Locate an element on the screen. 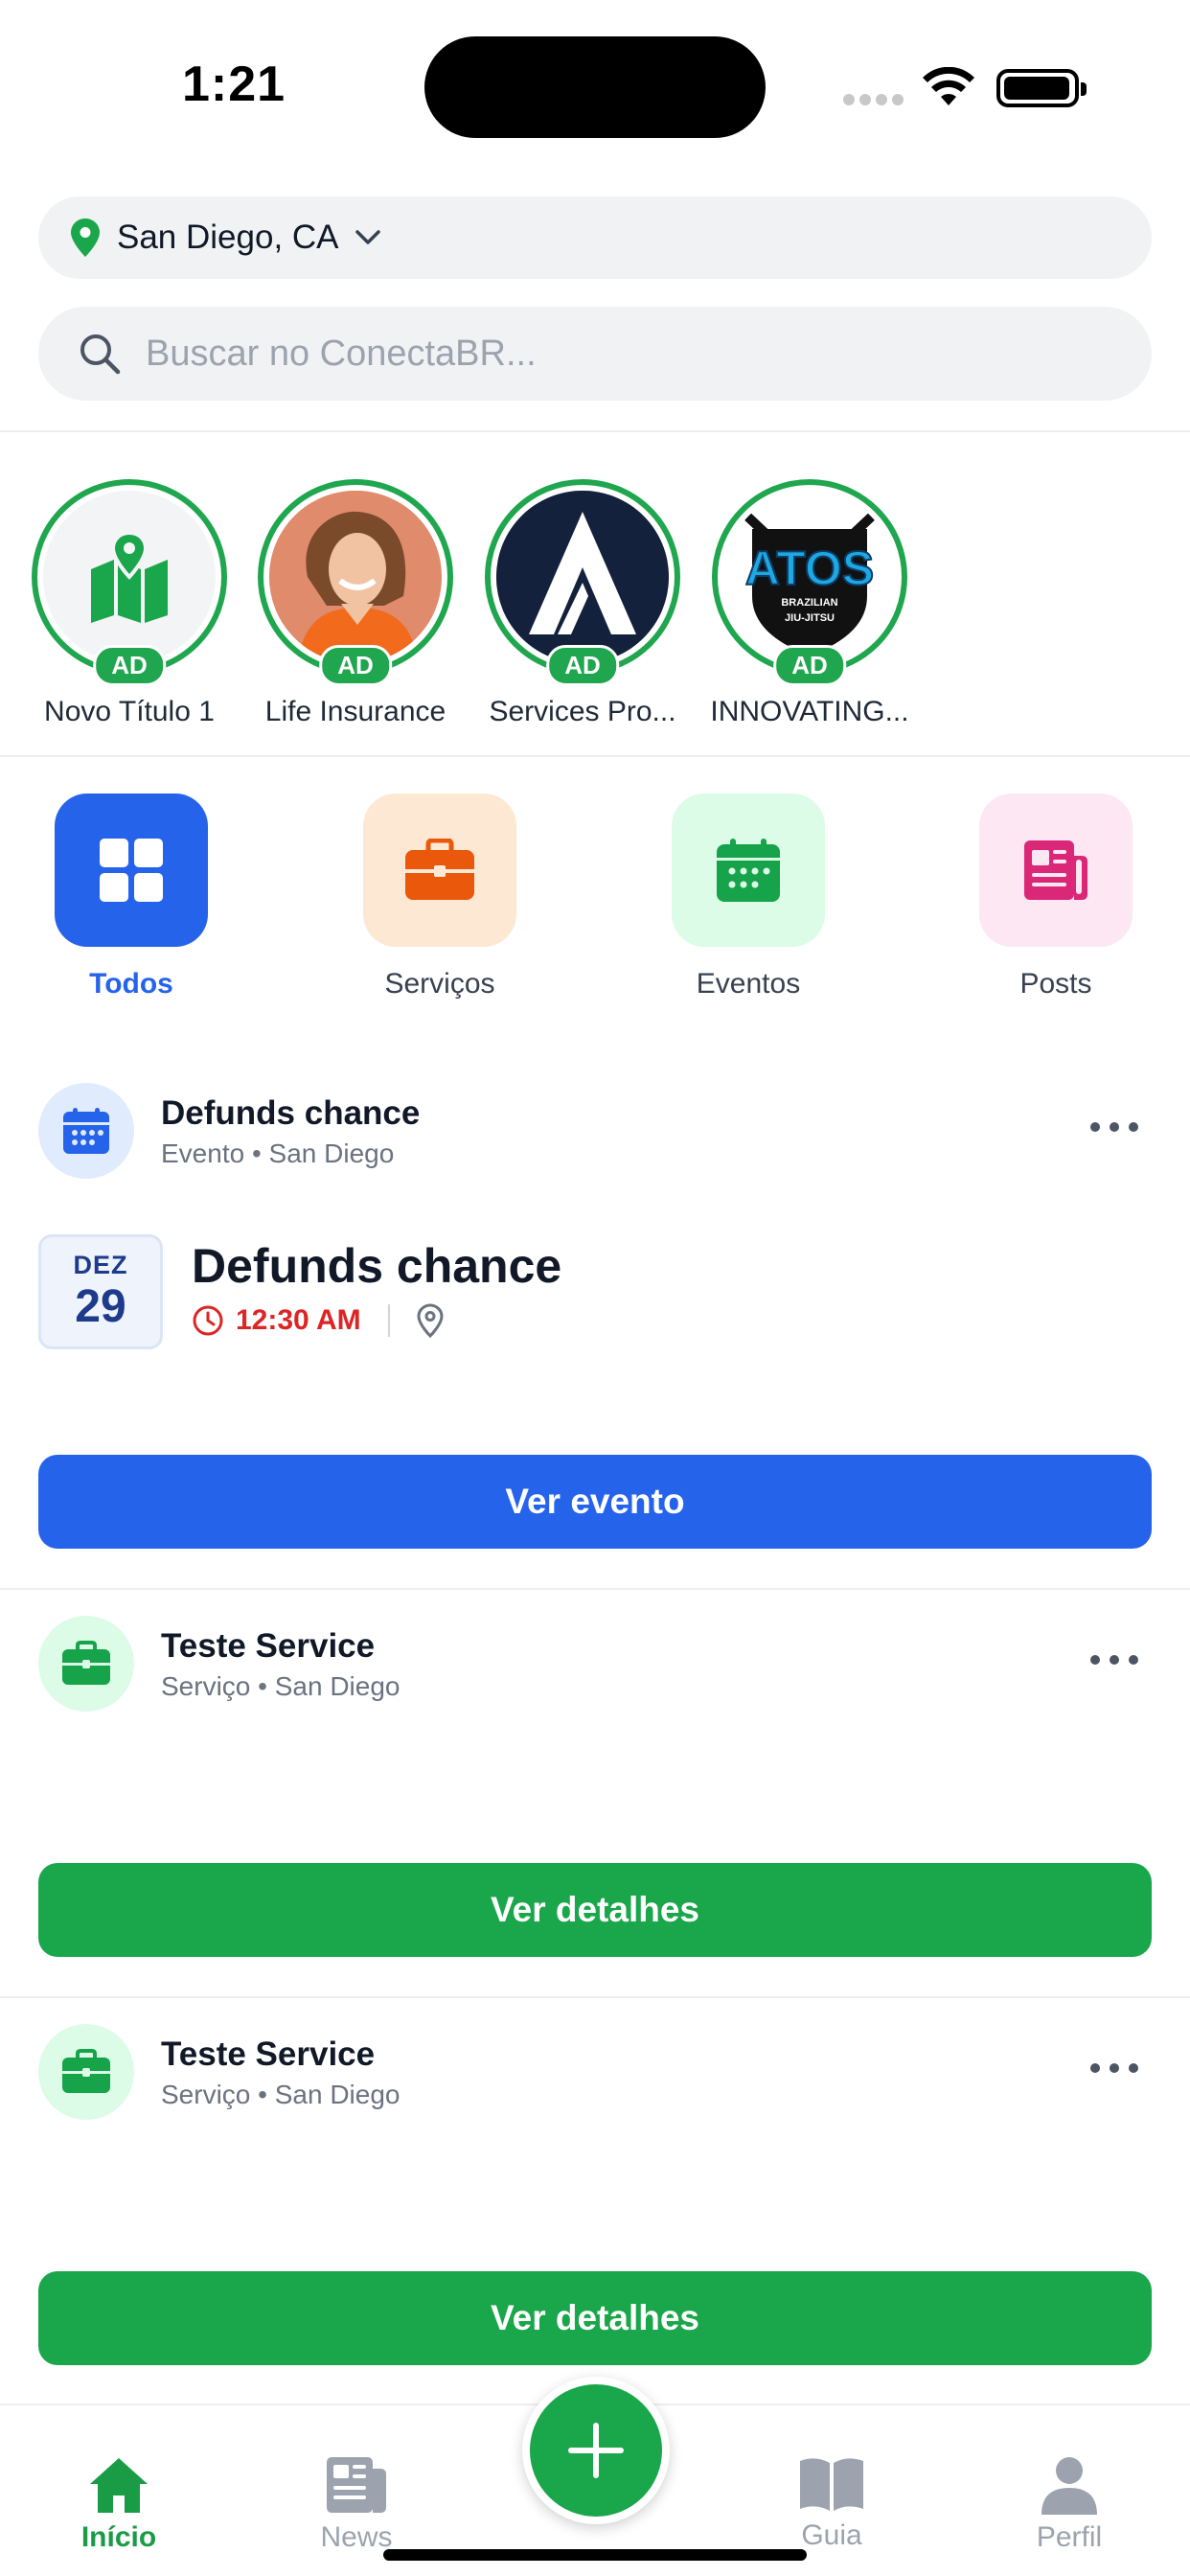 The width and height of the screenshot is (1190, 2576). event-title: Defunds chance is located at coordinates (377, 1266).